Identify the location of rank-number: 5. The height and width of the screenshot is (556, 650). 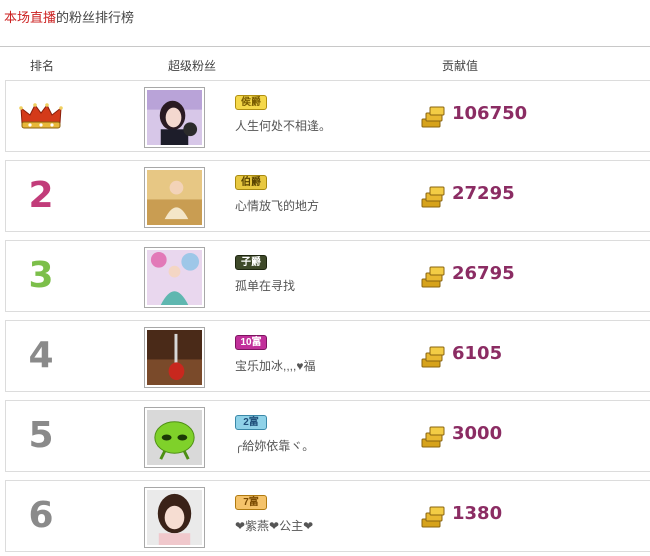
(41, 435).